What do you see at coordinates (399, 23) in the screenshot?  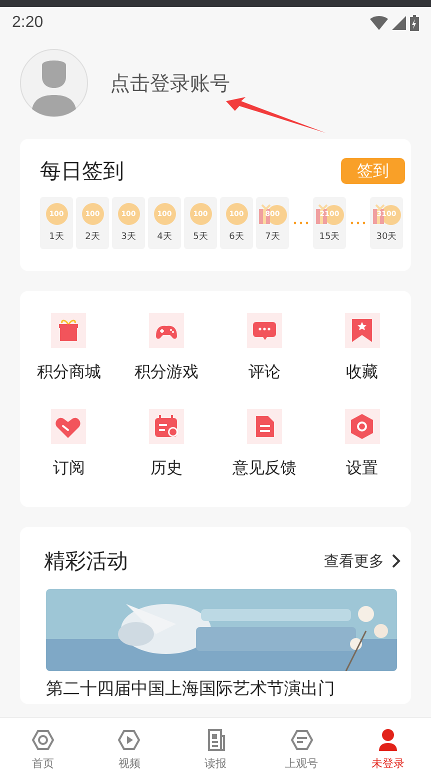 I see `signal-icon` at bounding box center [399, 23].